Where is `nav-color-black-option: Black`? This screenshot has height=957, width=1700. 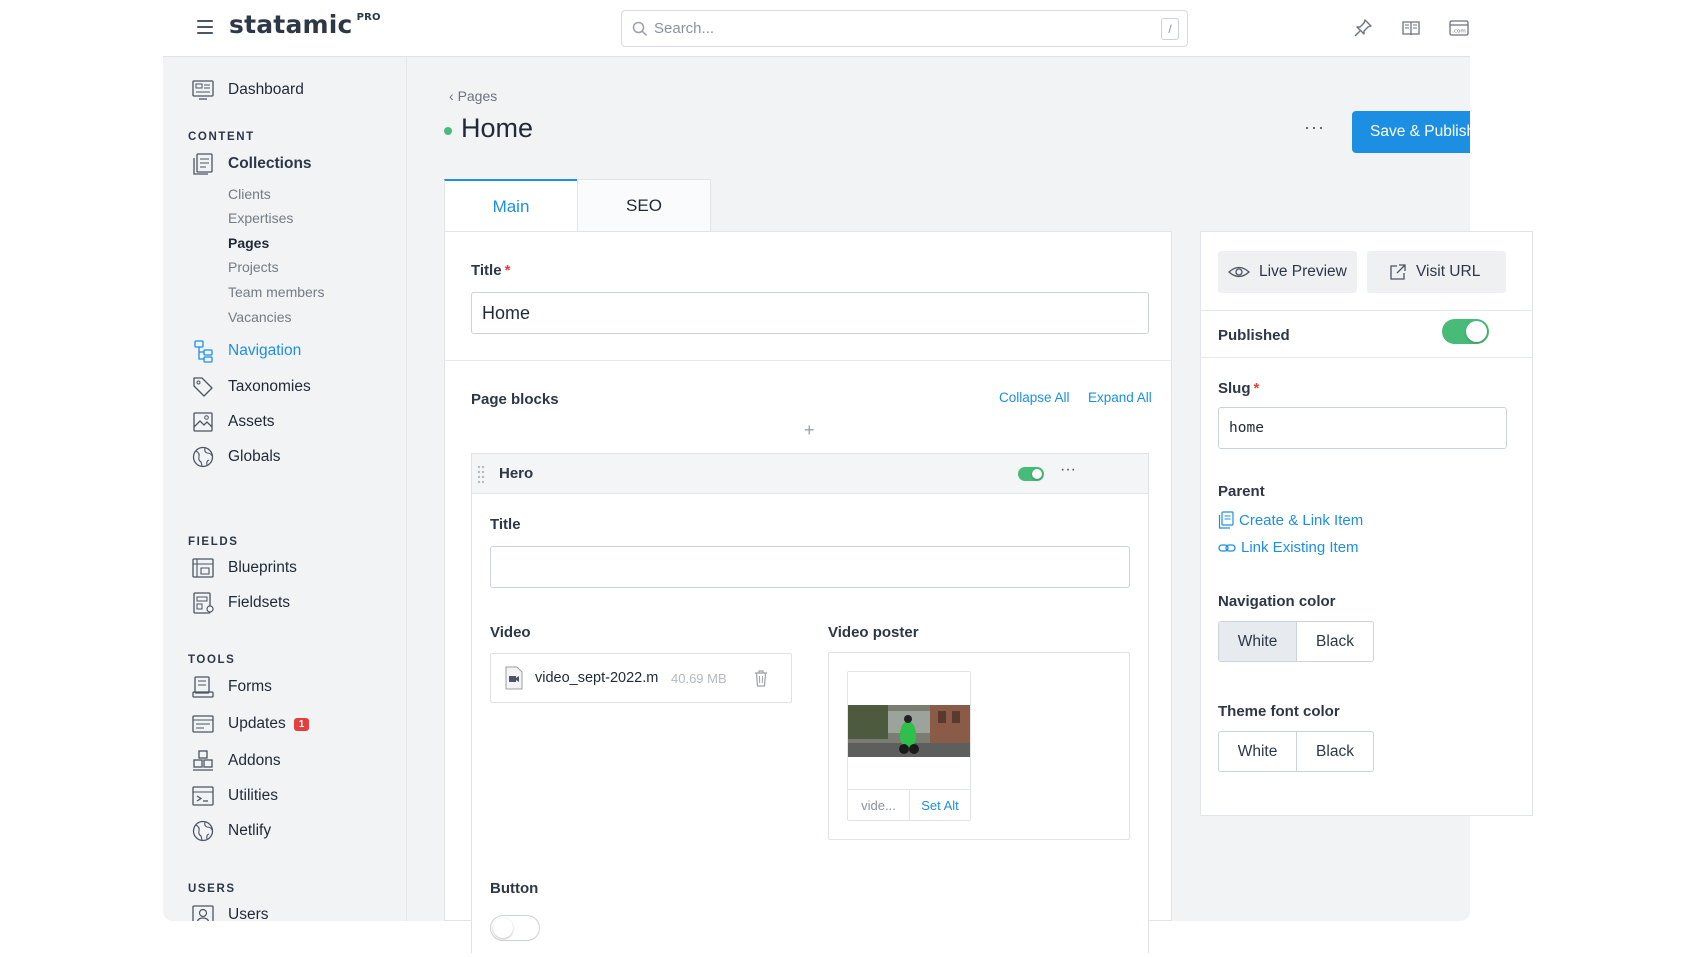 nav-color-black-option: Black is located at coordinates (1334, 641).